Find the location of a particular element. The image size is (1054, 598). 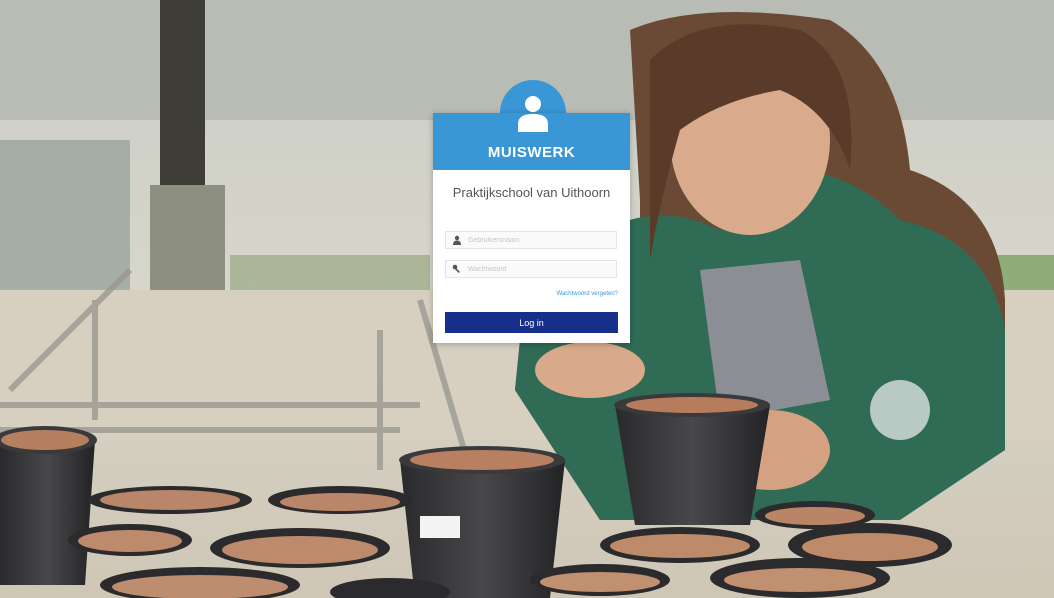

password-field is located at coordinates (531, 269).